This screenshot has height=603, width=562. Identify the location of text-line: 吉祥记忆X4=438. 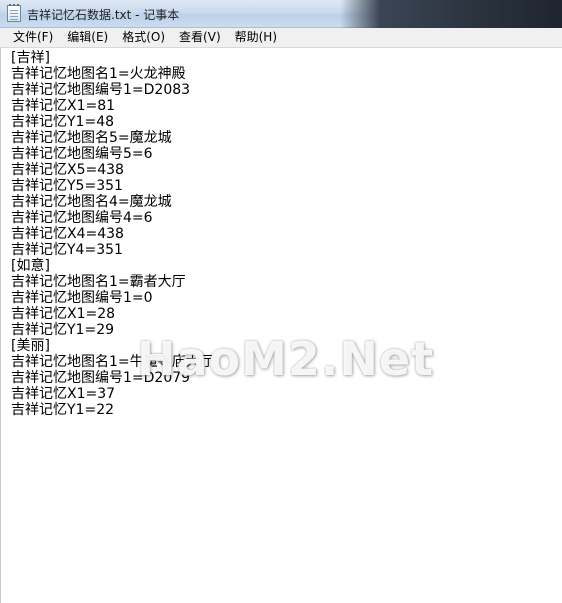
(67, 234).